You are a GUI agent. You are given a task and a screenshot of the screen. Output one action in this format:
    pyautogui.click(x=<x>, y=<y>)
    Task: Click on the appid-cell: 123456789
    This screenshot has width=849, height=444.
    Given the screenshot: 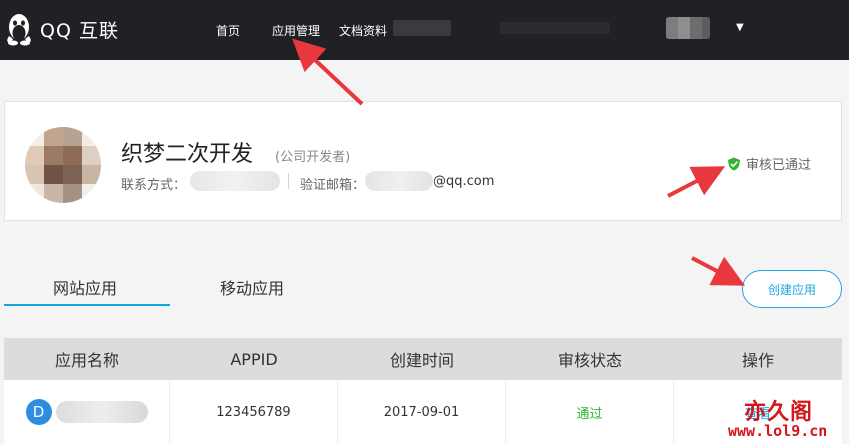 What is the action you would take?
    pyautogui.click(x=254, y=412)
    